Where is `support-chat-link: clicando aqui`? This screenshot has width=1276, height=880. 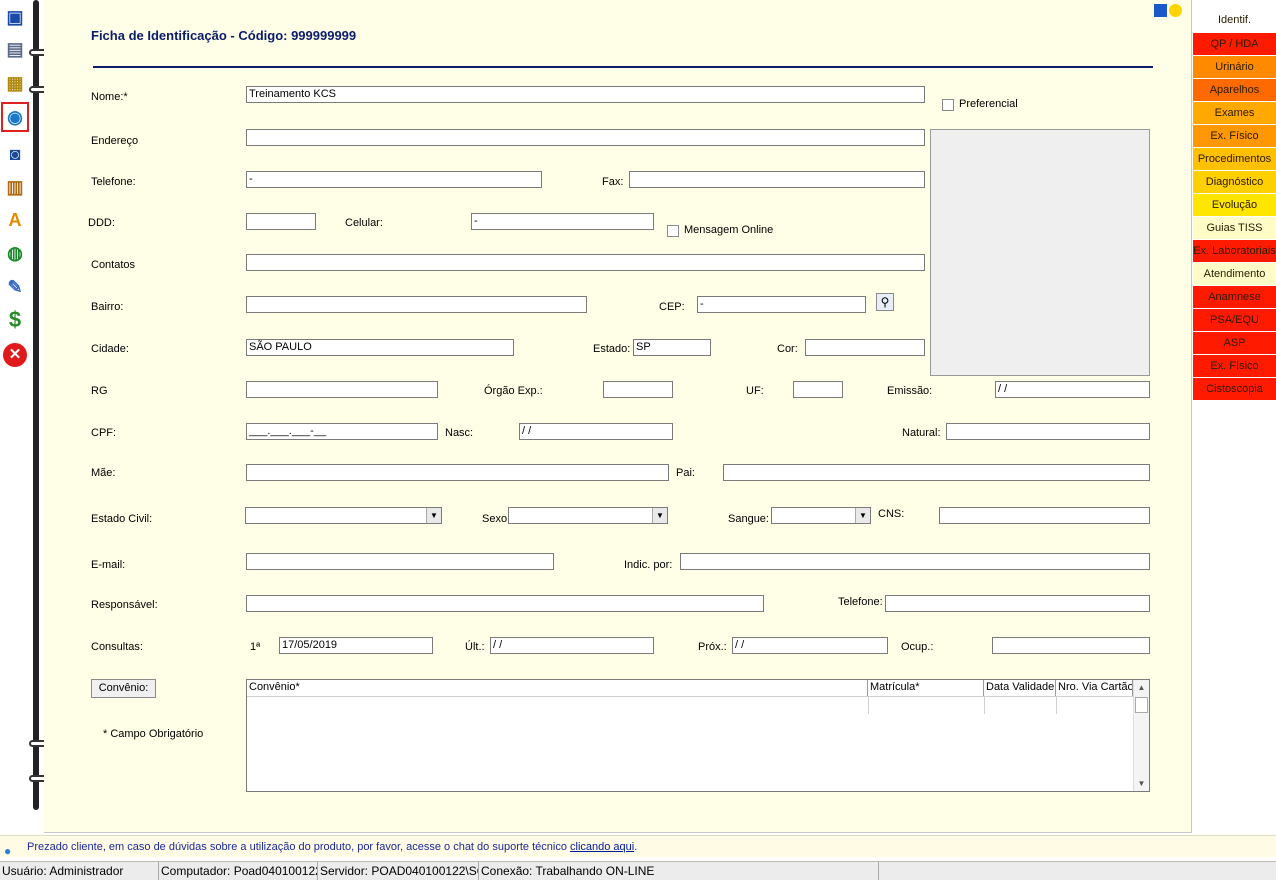 support-chat-link: clicando aqui is located at coordinates (602, 847).